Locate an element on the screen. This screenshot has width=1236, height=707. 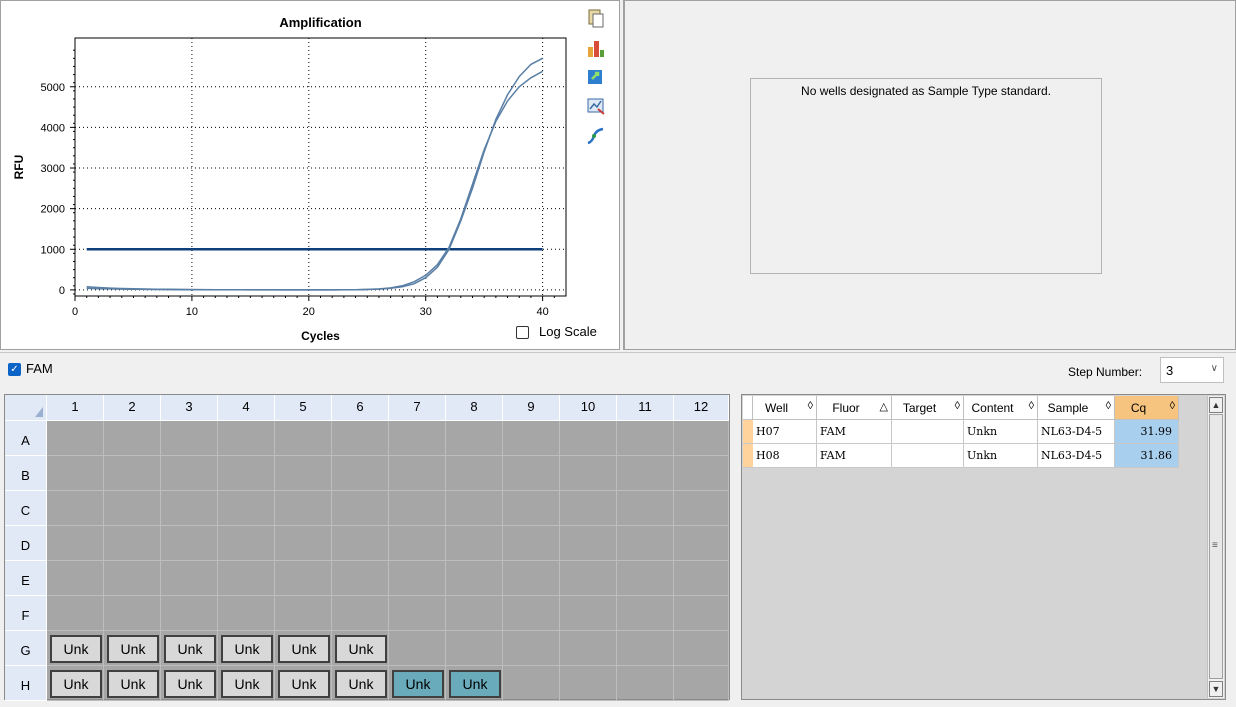
scrollbar-thumb: ≡ is located at coordinates (1216, 546).